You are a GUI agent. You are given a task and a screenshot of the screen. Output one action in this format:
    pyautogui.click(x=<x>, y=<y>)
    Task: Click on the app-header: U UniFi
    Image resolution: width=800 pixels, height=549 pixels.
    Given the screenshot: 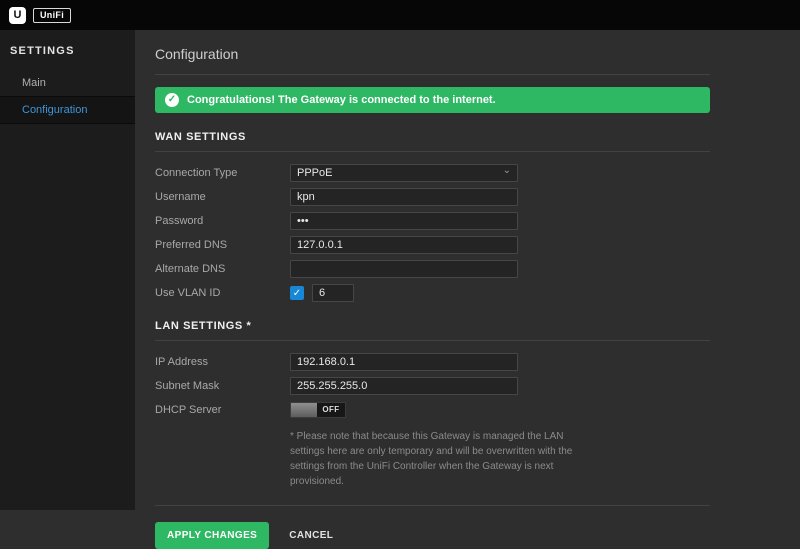 What is the action you would take?
    pyautogui.click(x=400, y=15)
    